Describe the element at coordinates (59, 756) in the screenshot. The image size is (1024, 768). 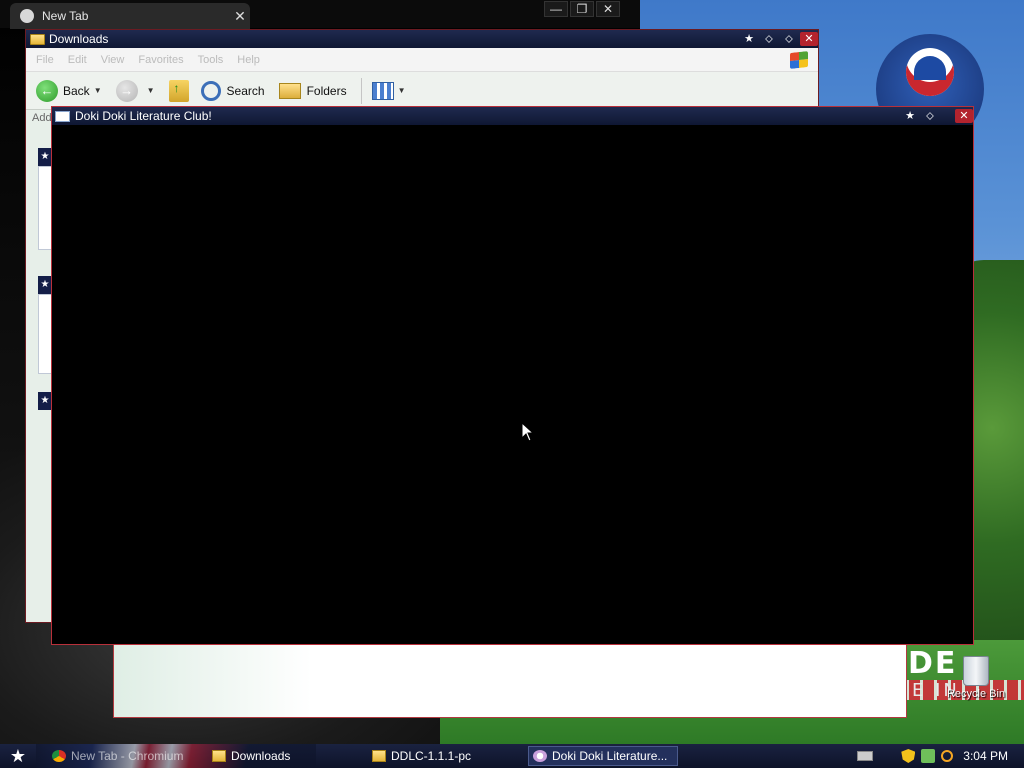
I see `chromium-icon` at that location.